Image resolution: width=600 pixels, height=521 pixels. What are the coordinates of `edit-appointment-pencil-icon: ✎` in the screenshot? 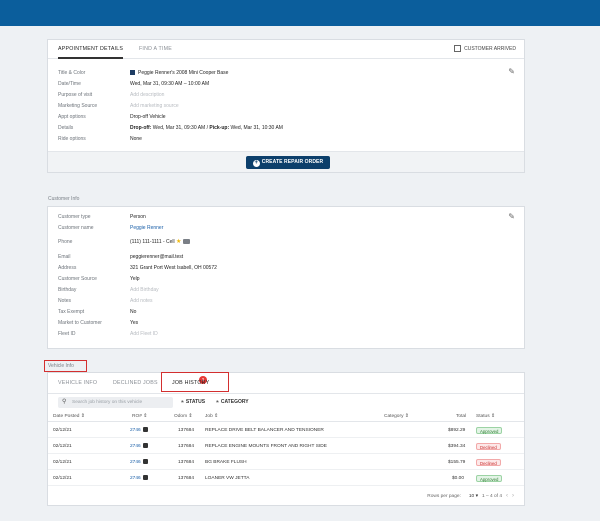 It's located at (511, 71).